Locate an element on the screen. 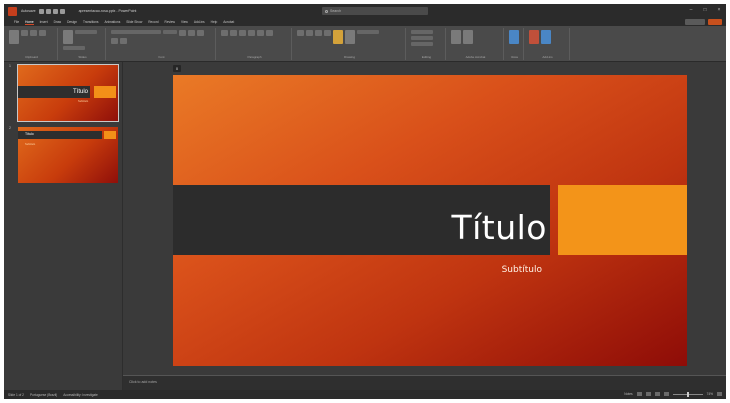 This screenshot has width=730, height=403. tab-draw: Draw is located at coordinates (57, 22).